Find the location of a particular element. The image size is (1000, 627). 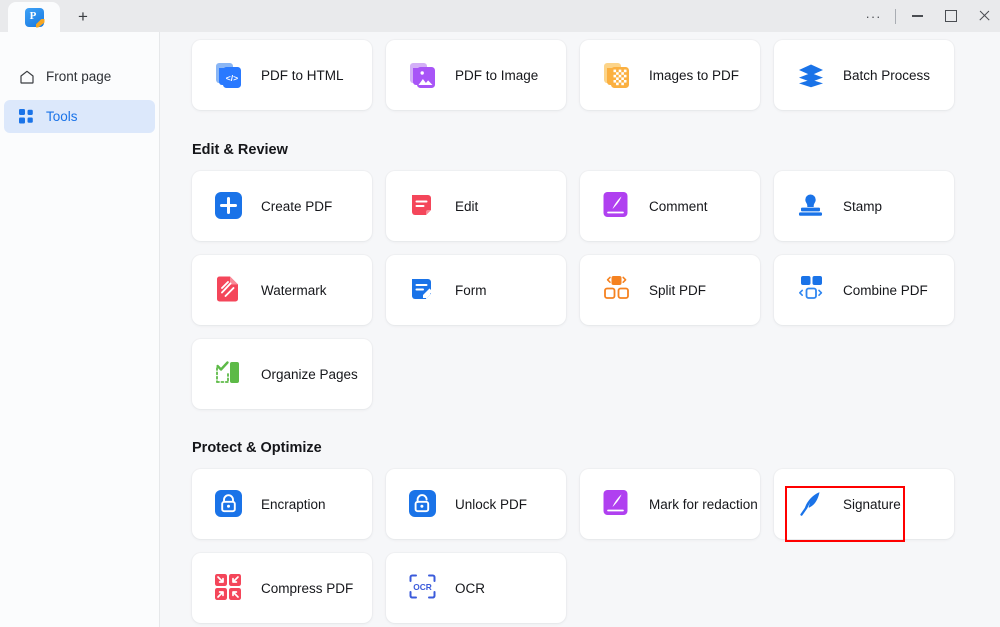

tool-card-form: Form is located at coordinates (476, 290).